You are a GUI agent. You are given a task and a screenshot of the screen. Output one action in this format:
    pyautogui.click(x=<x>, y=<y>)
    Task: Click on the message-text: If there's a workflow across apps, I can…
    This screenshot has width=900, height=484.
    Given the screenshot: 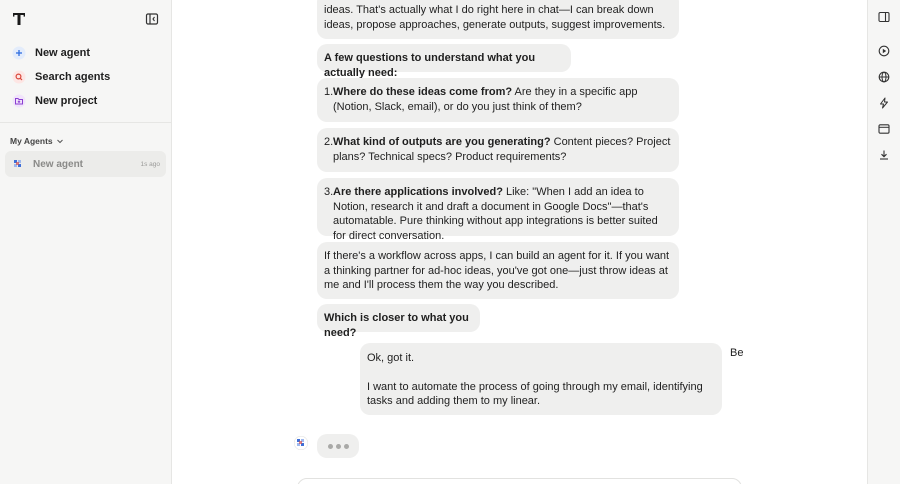 What is the action you would take?
    pyautogui.click(x=497, y=270)
    